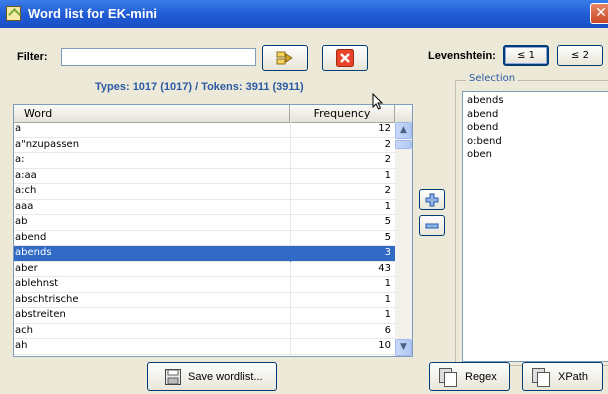 This screenshot has height=394, width=608. What do you see at coordinates (21, 221) in the screenshot?
I see `word-cell: ab` at bounding box center [21, 221].